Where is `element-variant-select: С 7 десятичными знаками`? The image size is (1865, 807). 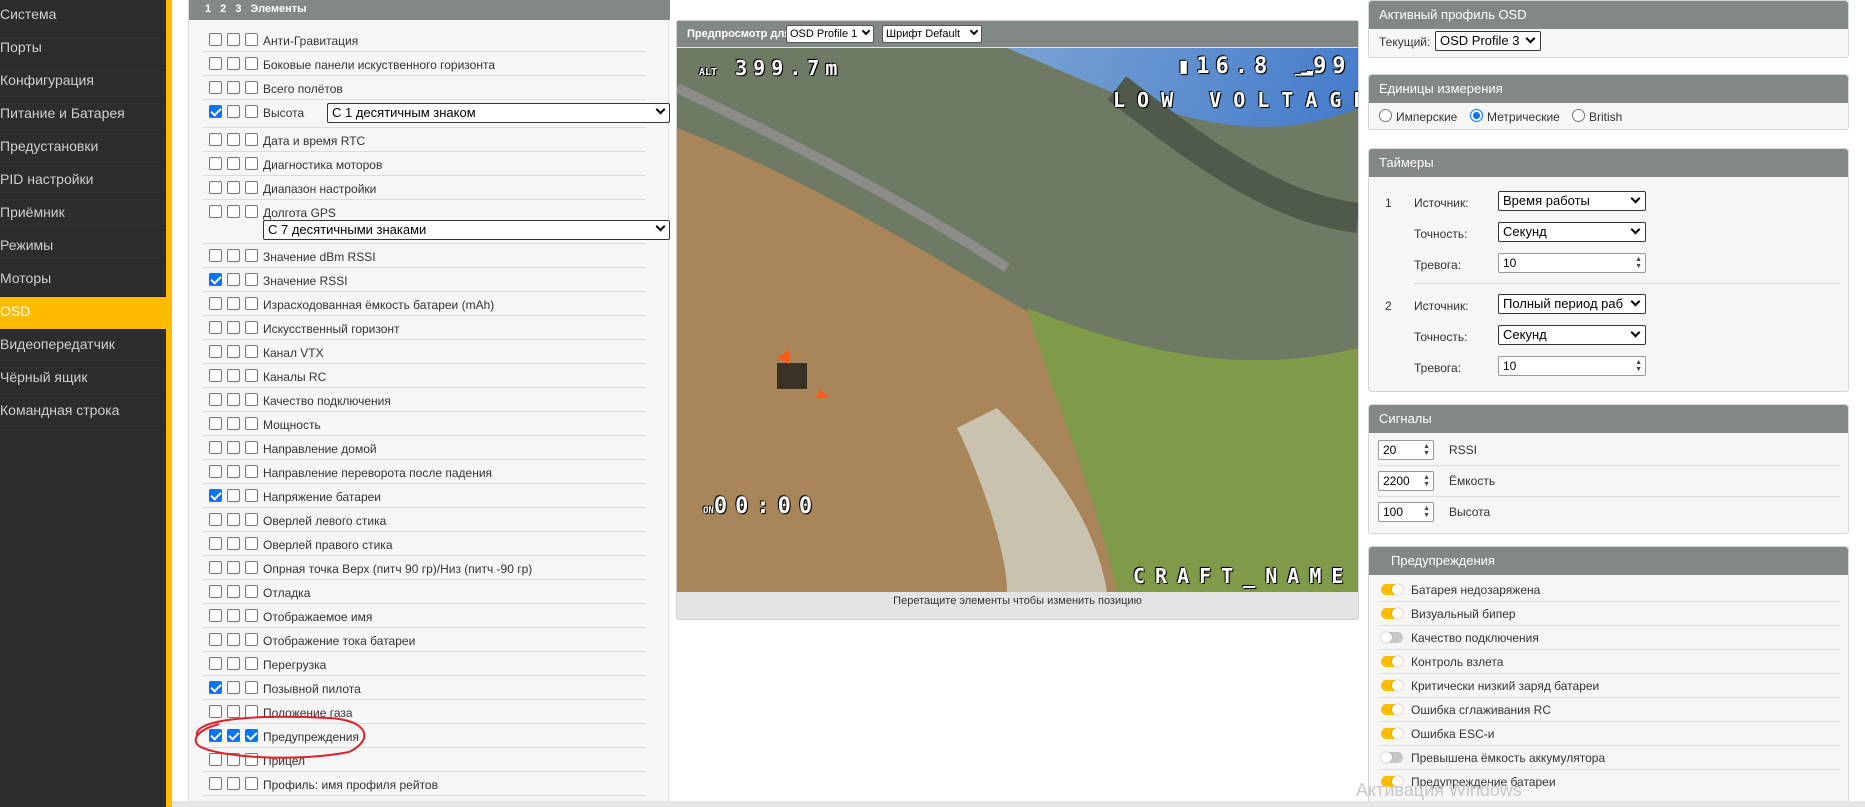
element-variant-select: С 7 десятичными знаками is located at coordinates (466, 230).